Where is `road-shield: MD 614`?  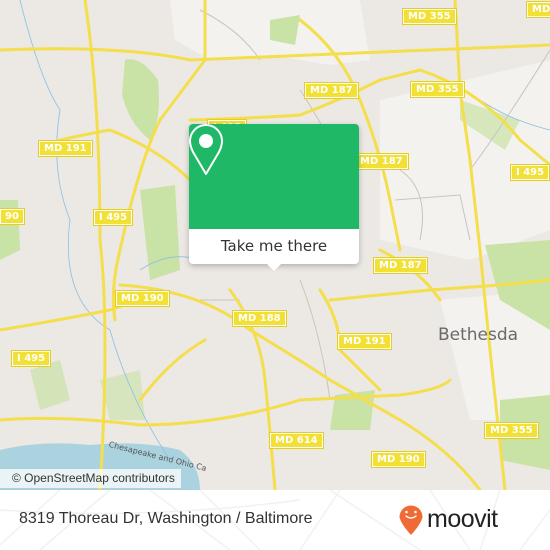
road-shield: MD 614 is located at coordinates (296, 440).